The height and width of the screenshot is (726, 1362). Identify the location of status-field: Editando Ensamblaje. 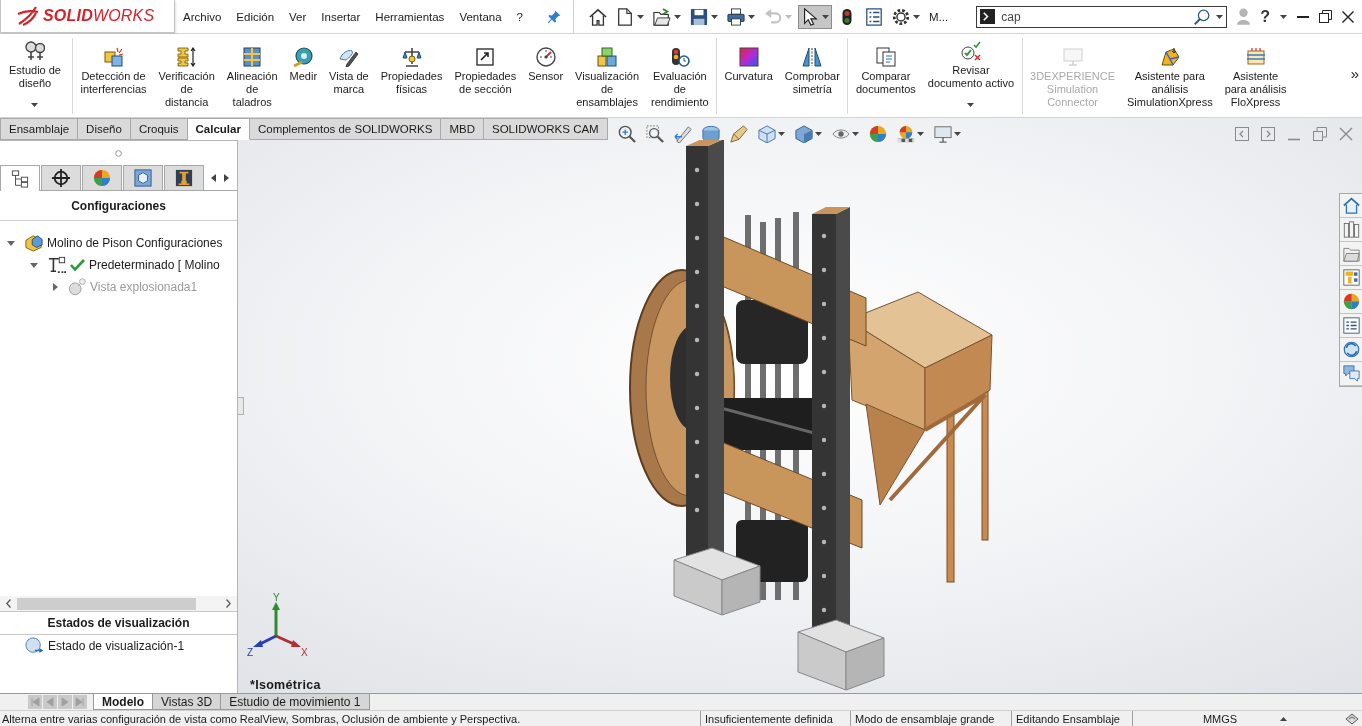
(1072, 718).